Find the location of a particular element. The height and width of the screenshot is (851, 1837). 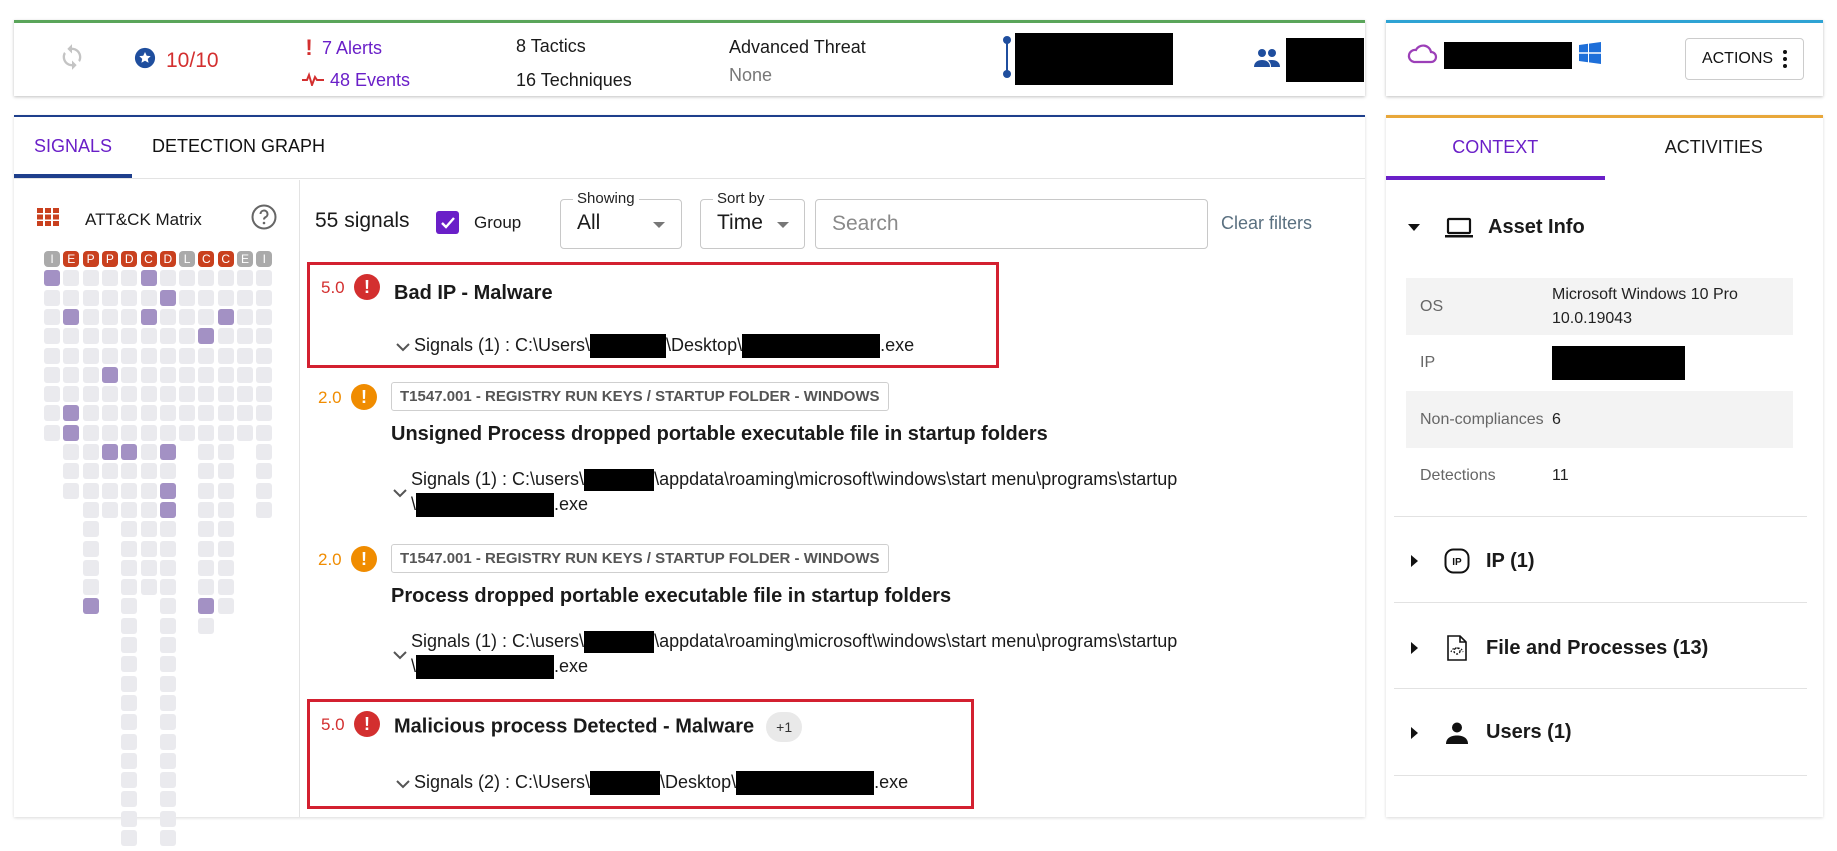

users-link is located at coordinates (1309, 60).